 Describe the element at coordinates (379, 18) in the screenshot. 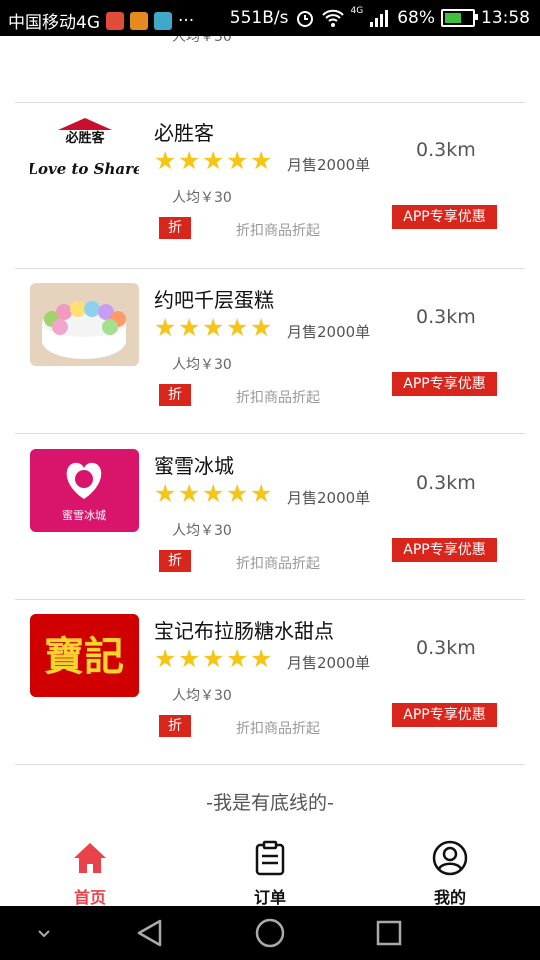

I see `signal-icon` at that location.